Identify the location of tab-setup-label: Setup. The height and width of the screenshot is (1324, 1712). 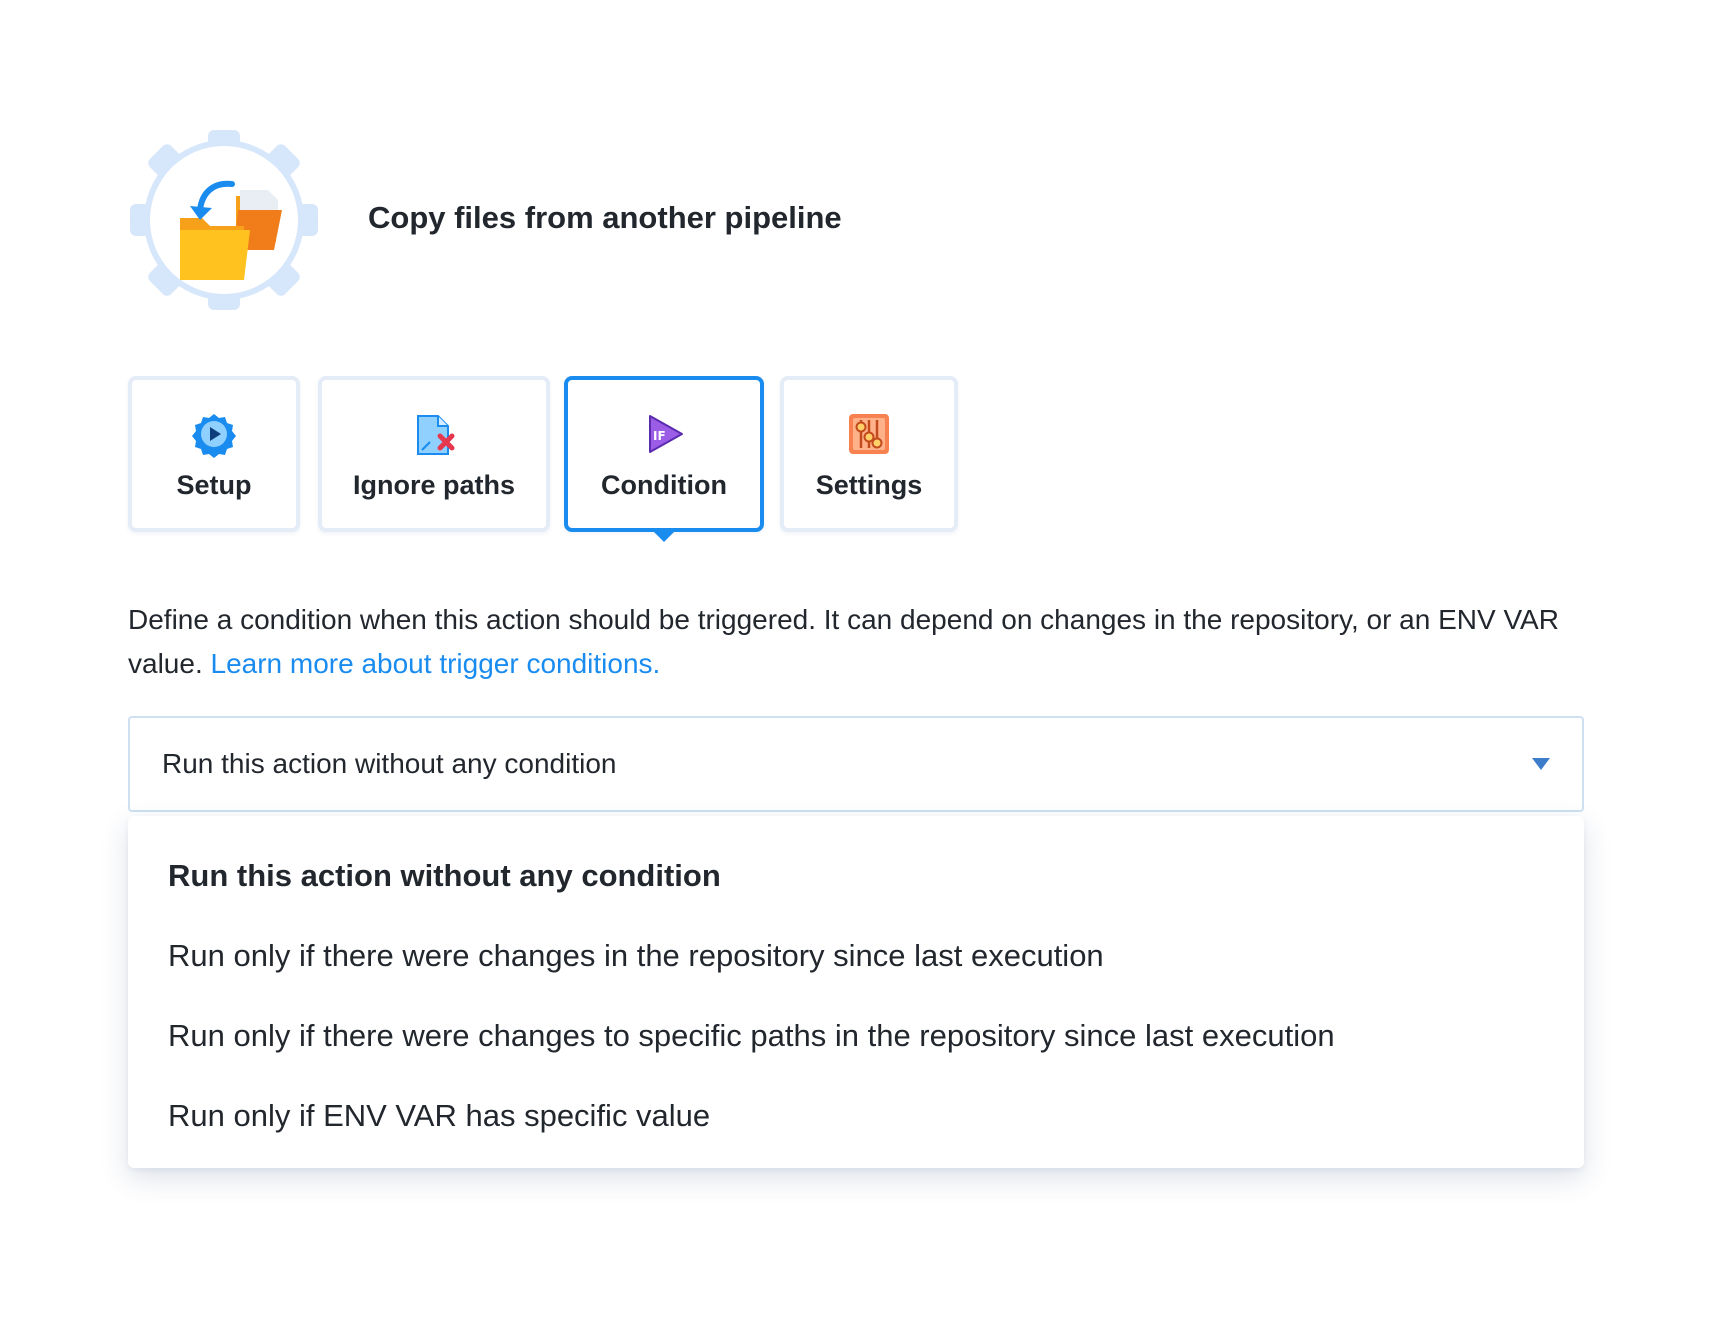
(214, 484).